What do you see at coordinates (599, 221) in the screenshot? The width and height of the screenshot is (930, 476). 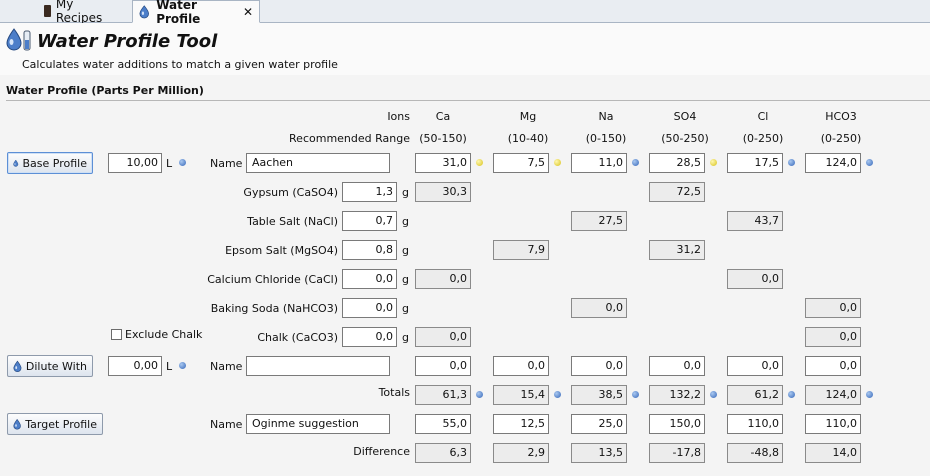 I see `table-salt-na-value: 27,5` at bounding box center [599, 221].